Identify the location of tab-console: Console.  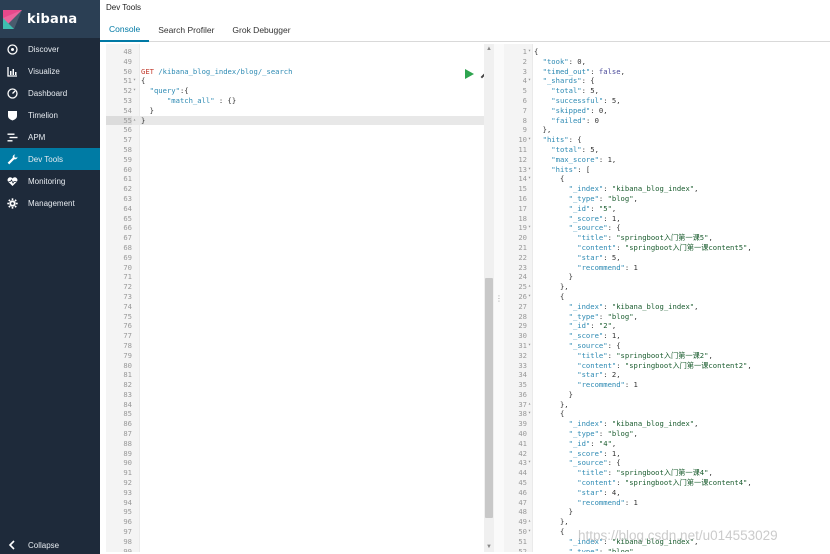
(125, 30).